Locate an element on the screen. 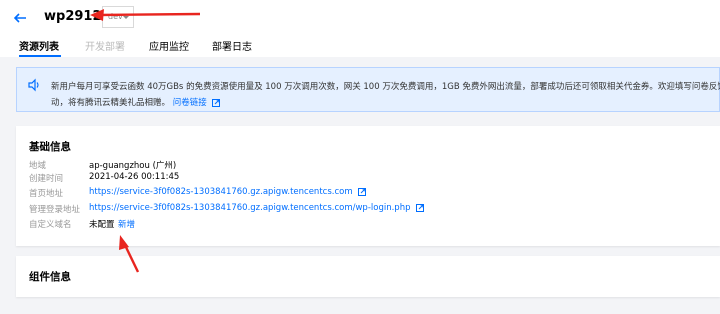 The image size is (720, 314). tab-deploy-log: 部署日志 is located at coordinates (232, 45).